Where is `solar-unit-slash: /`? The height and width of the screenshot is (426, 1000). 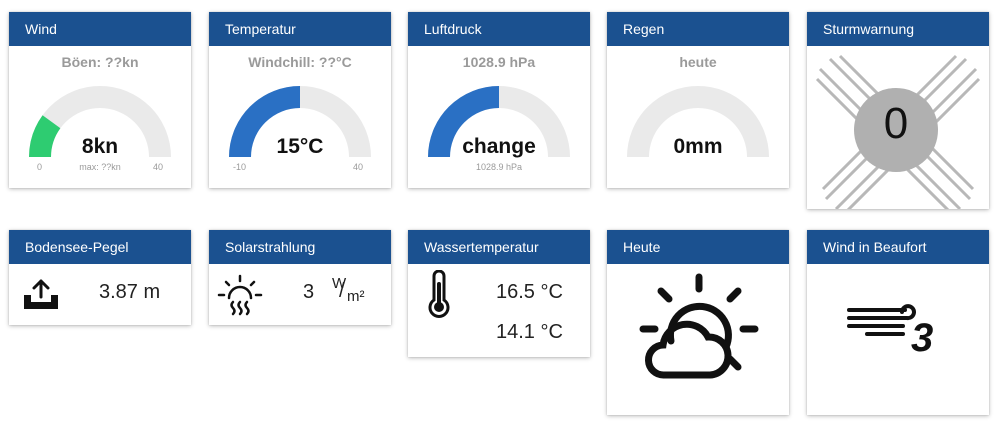
solar-unit-slash: / is located at coordinates (342, 291).